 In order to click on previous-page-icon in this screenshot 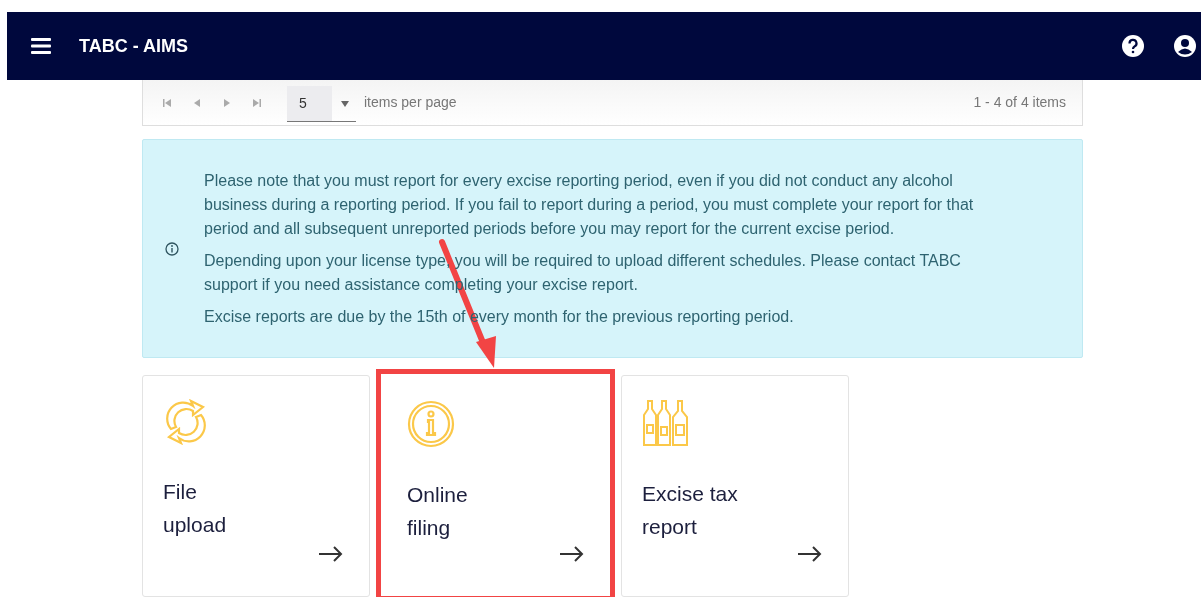, I will do `click(197, 102)`.